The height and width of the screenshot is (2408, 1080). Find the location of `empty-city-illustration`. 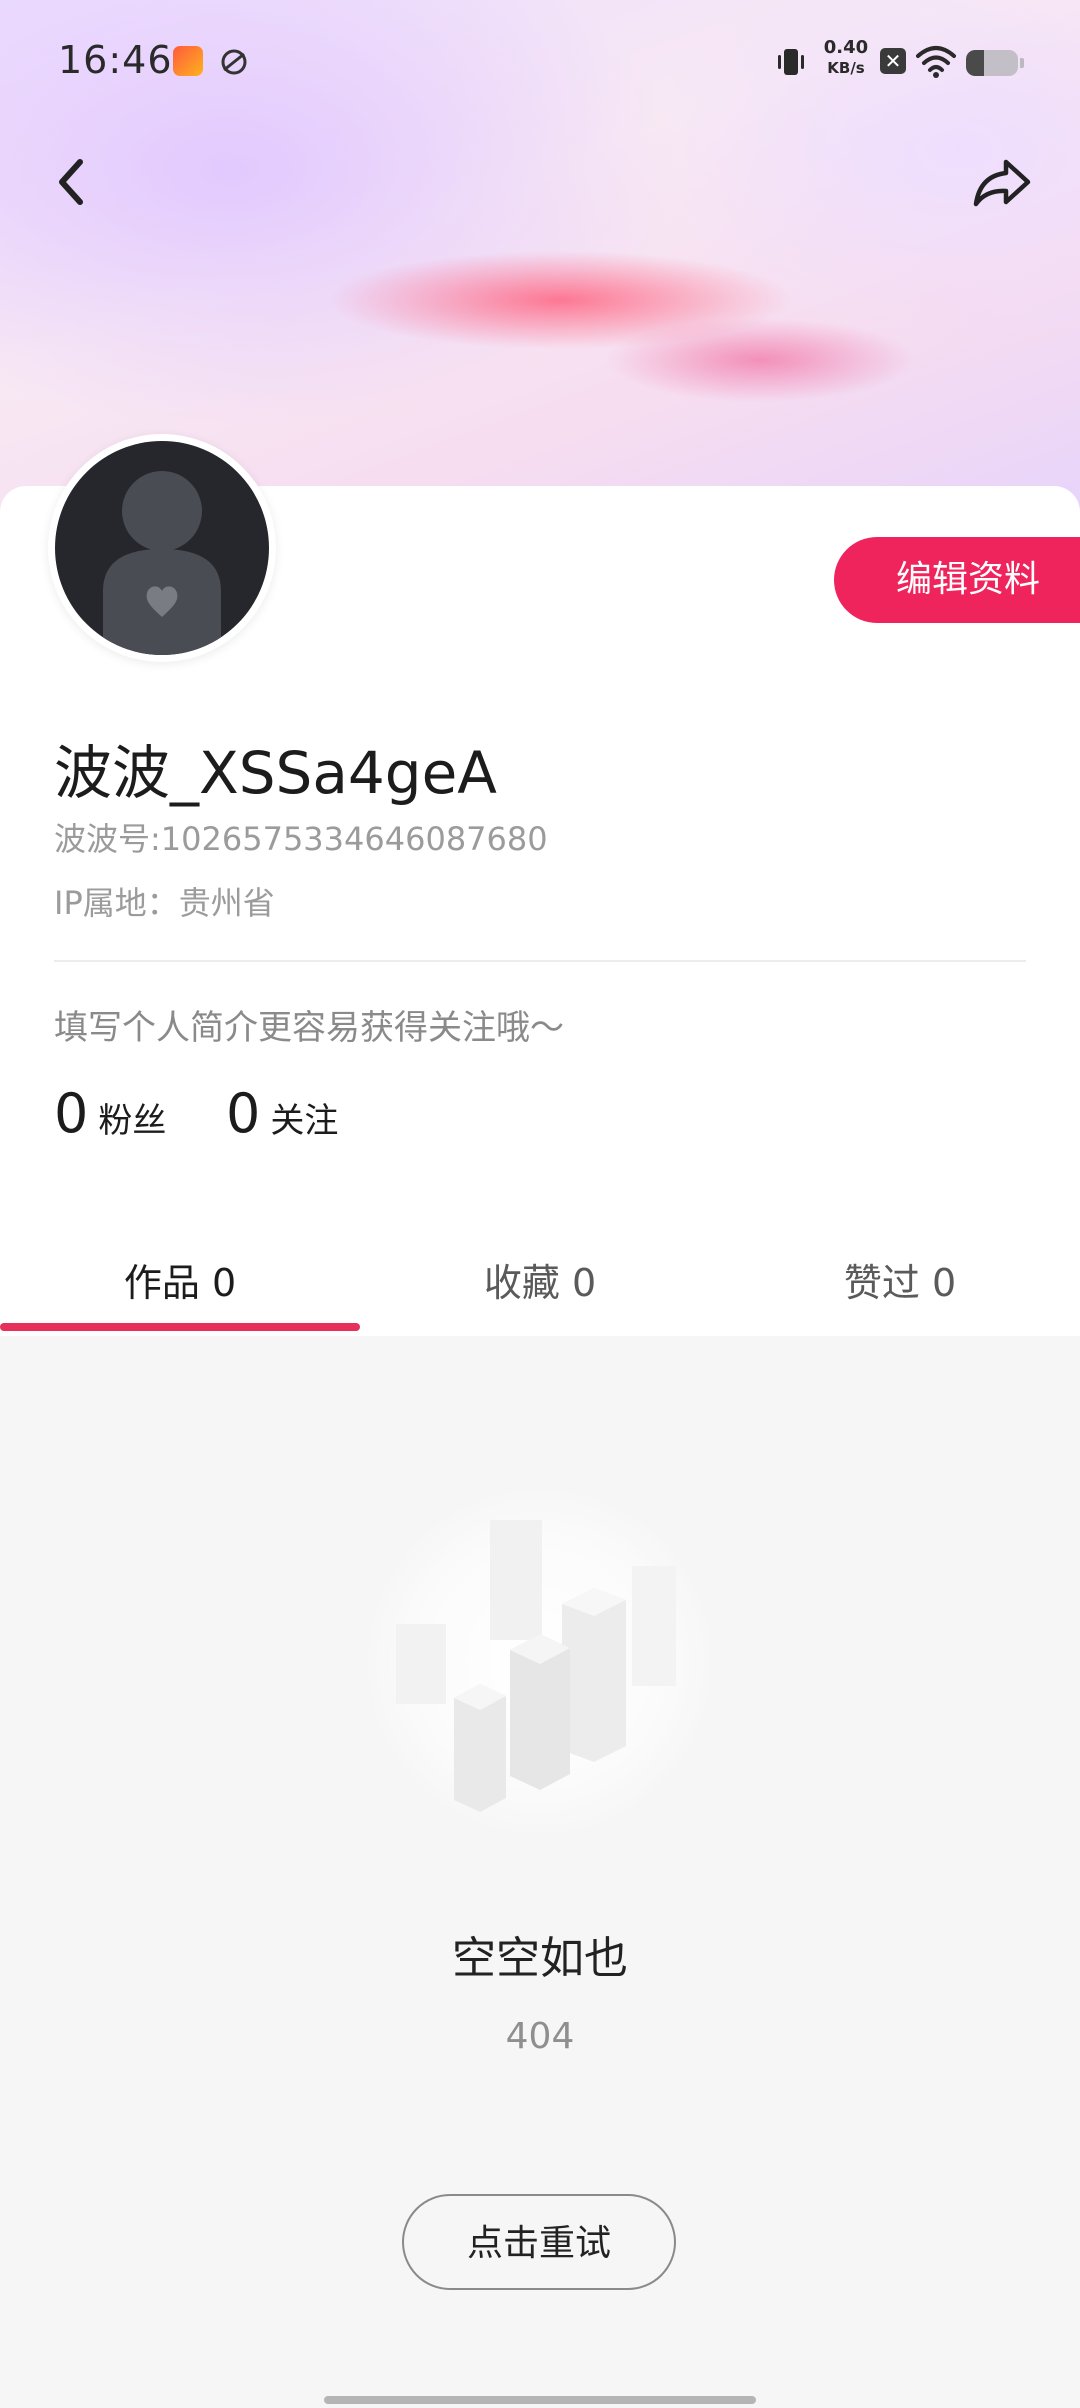

empty-city-illustration is located at coordinates (540, 1662).